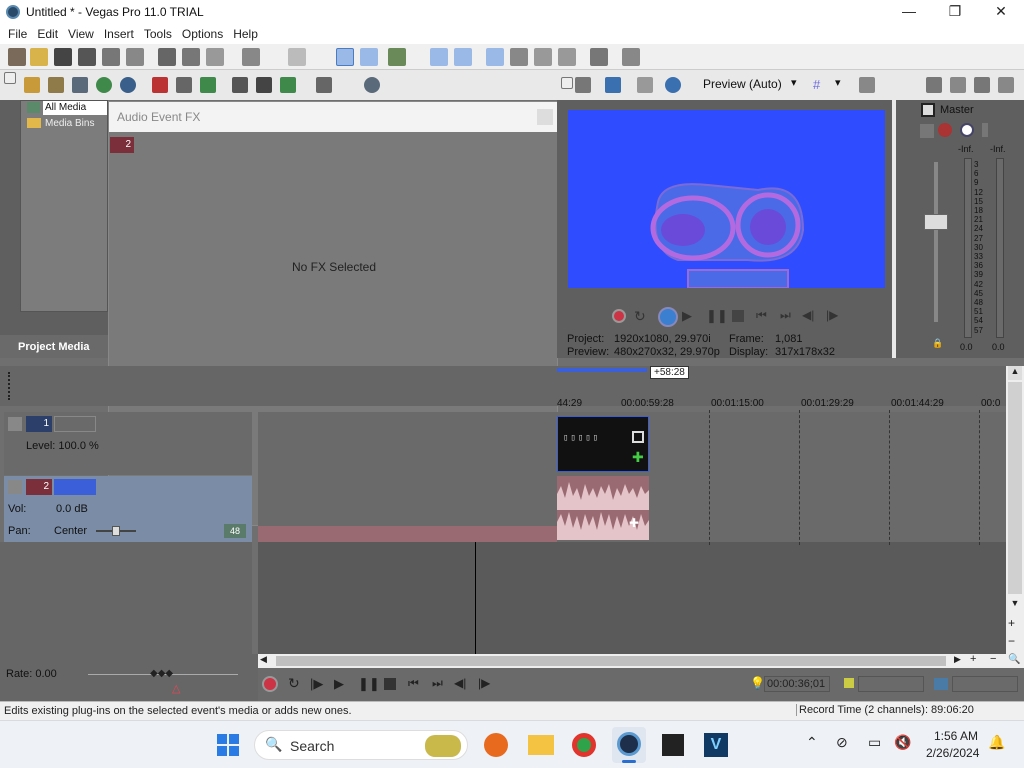 The width and height of the screenshot is (1024, 768). What do you see at coordinates (495, 57) in the screenshot?
I see `lock-envelopes-icon` at bounding box center [495, 57].